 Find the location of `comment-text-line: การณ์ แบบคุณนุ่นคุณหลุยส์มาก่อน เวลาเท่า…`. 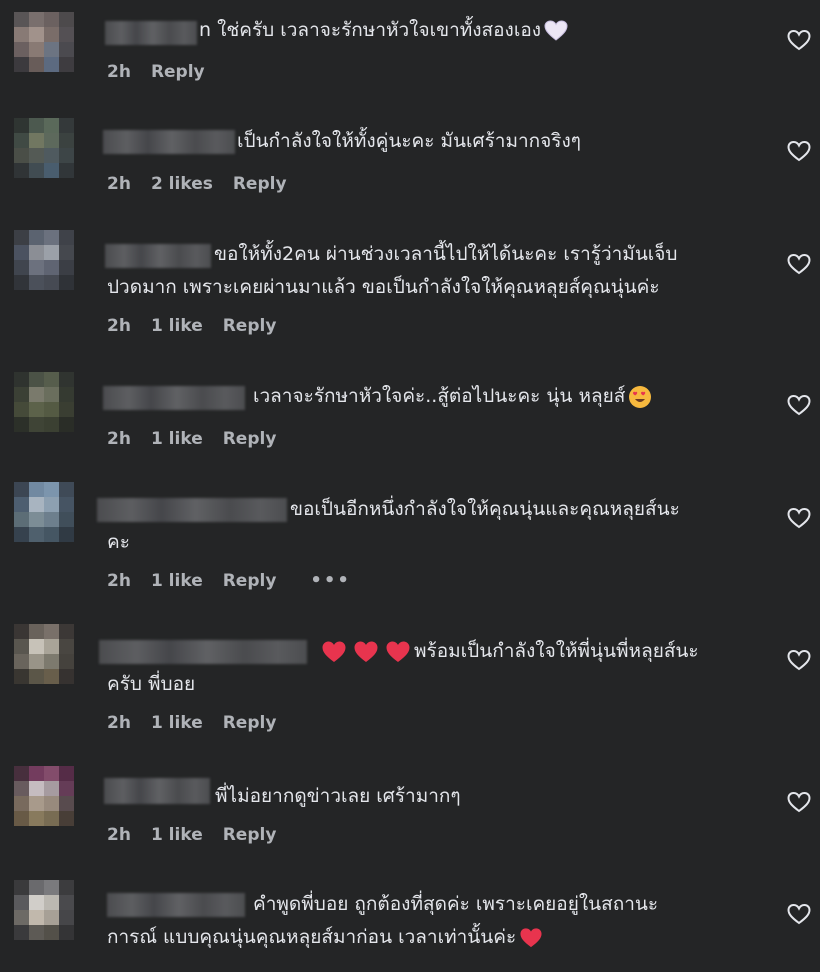

comment-text-line: การณ์ แบบคุณนุ่นคุณหลุยส์มาก่อน เวลาเท่า… is located at coordinates (326, 937).